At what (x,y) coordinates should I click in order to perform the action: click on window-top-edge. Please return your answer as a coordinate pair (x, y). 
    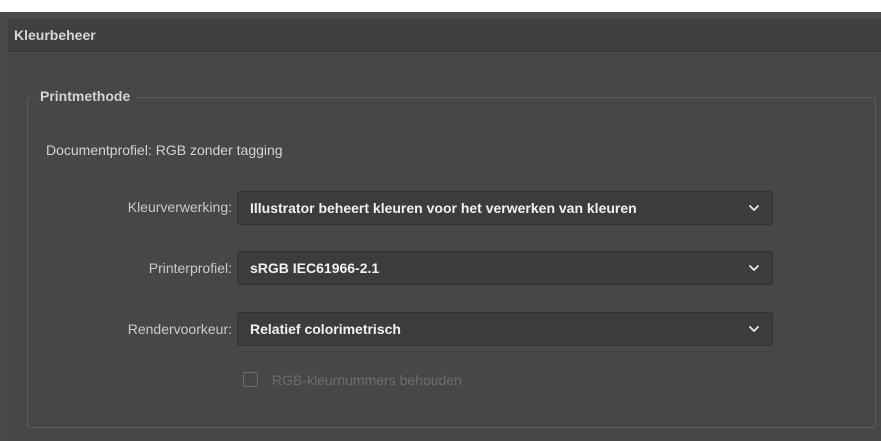
    Looking at the image, I should click on (440, 6).